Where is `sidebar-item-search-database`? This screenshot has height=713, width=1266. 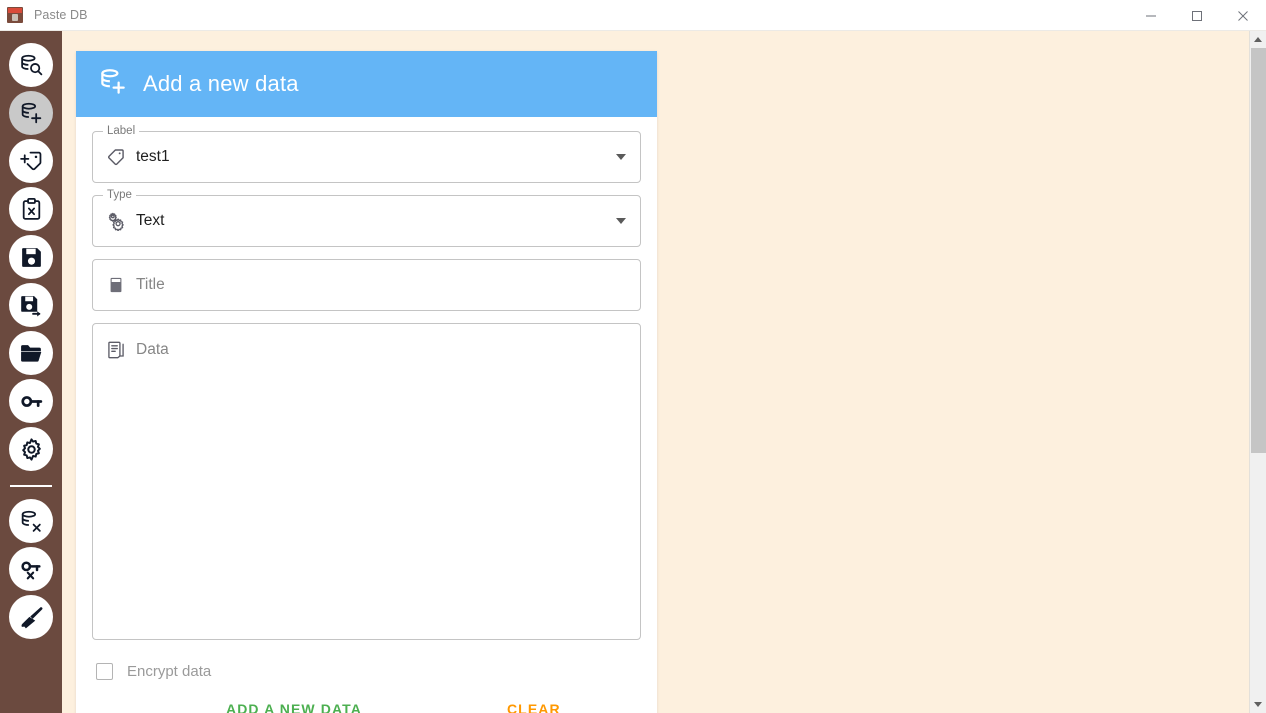
sidebar-item-search-database is located at coordinates (31, 65).